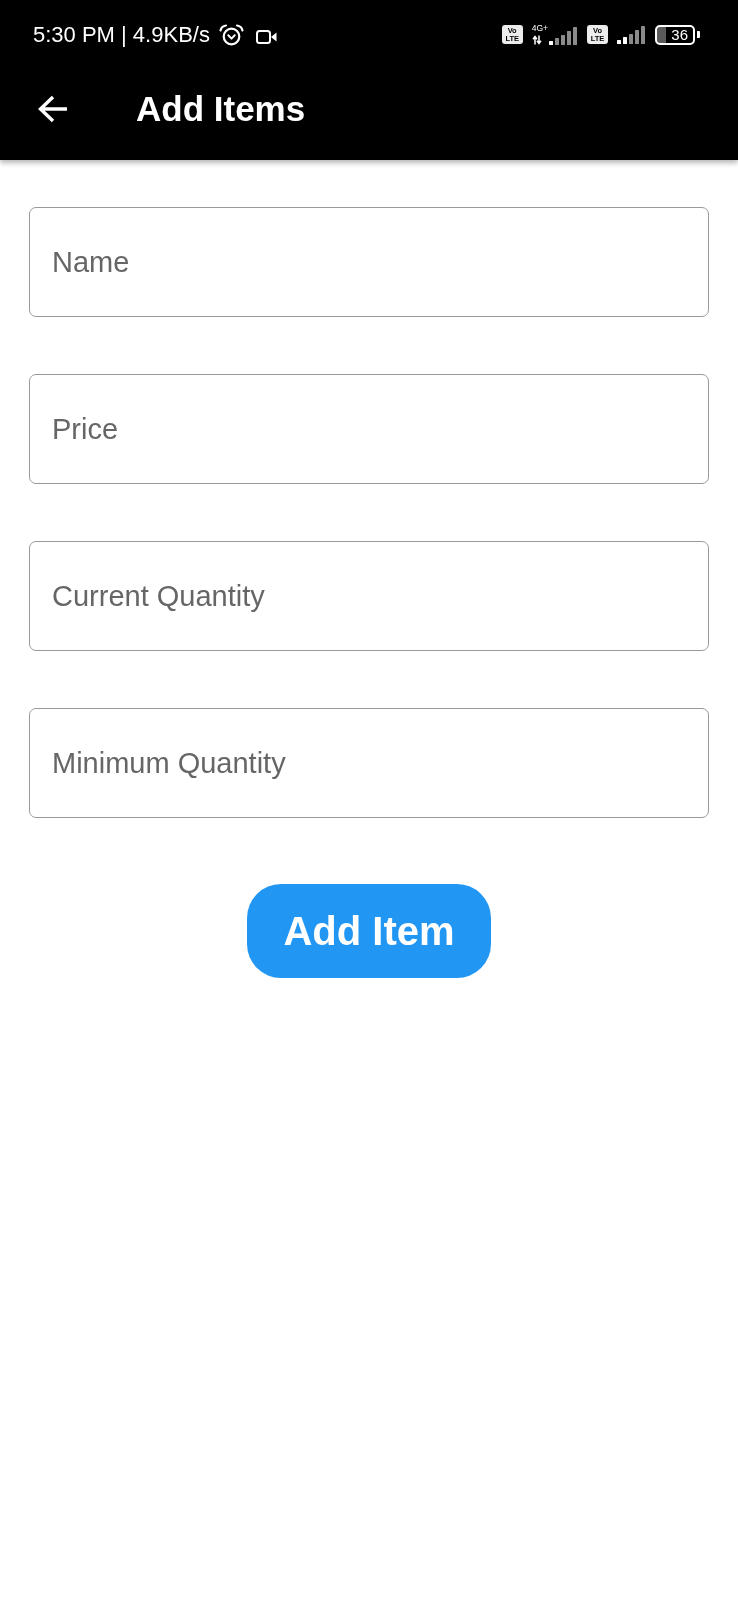 The image size is (738, 1600). What do you see at coordinates (266, 36) in the screenshot?
I see `video-camera-icon` at bounding box center [266, 36].